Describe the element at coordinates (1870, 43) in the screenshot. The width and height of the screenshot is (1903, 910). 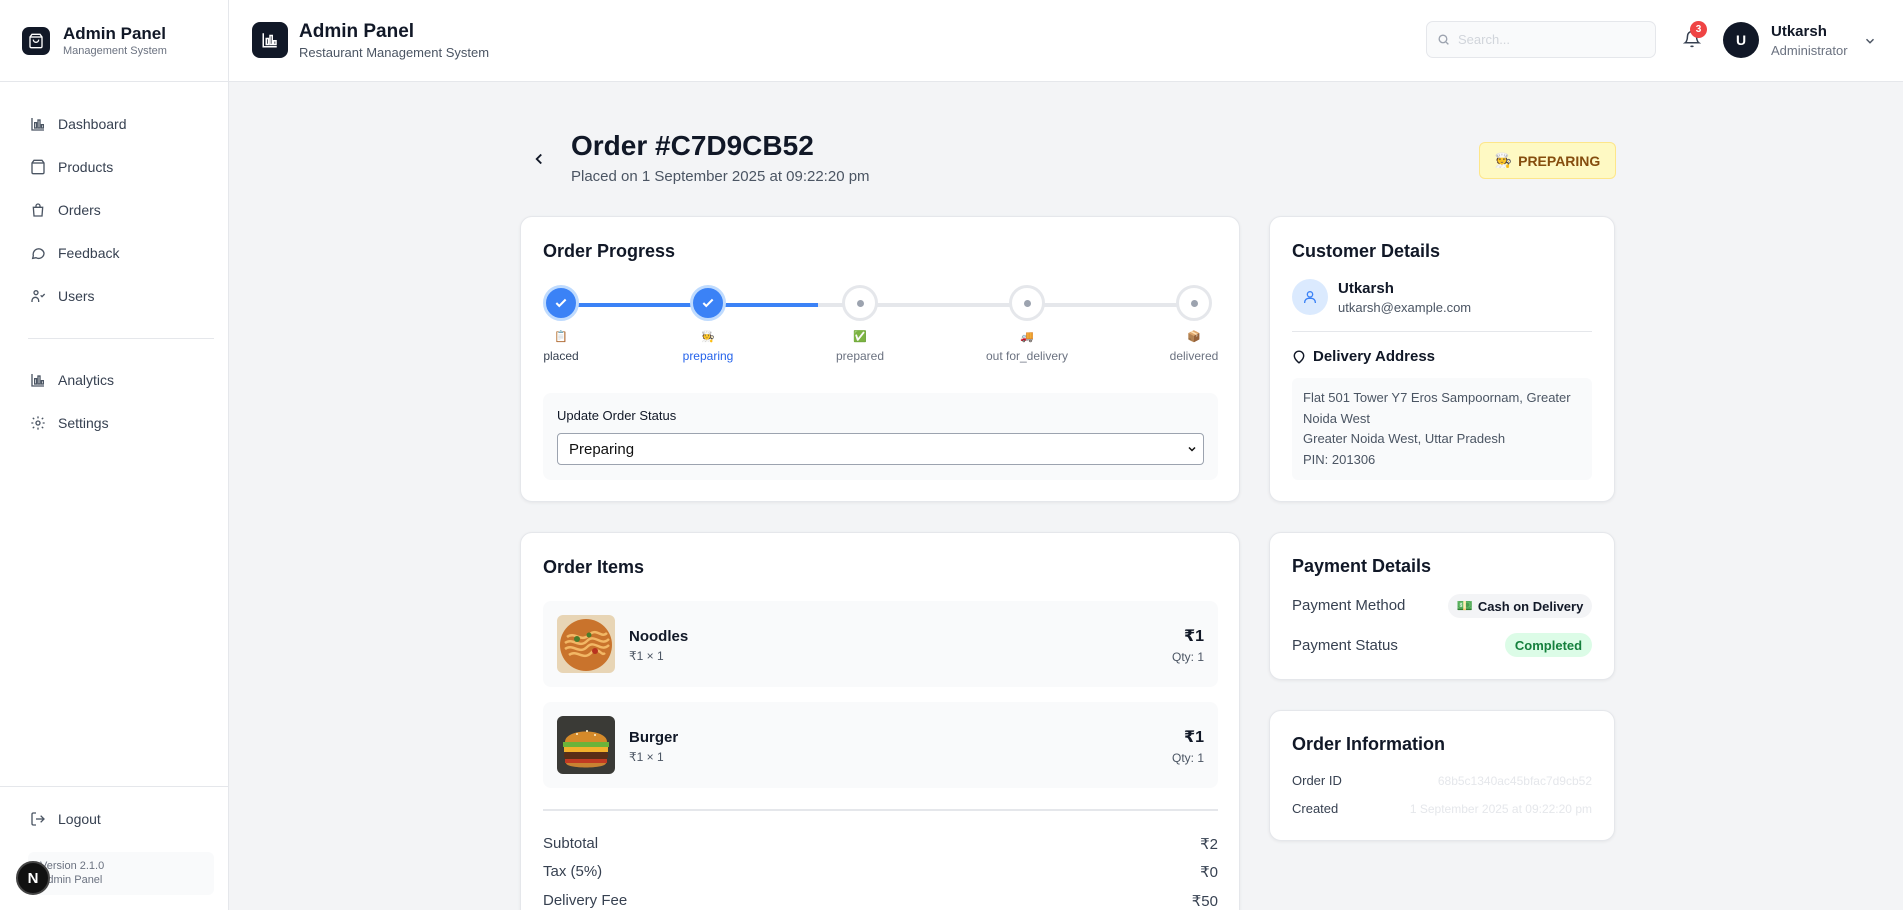
I see `chevron-down-icon` at that location.